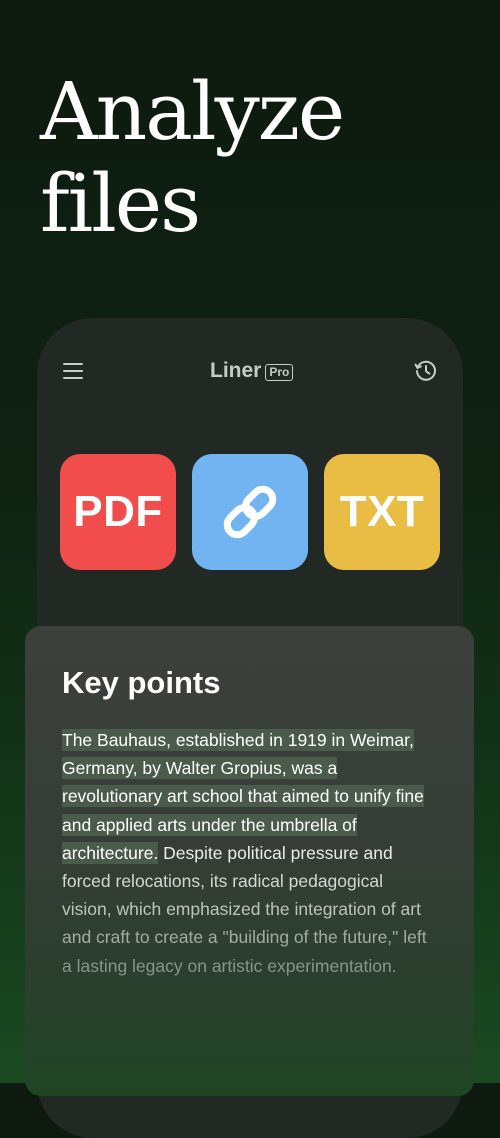  What do you see at coordinates (120, 203) in the screenshot?
I see `hero-title-line-2: files` at bounding box center [120, 203].